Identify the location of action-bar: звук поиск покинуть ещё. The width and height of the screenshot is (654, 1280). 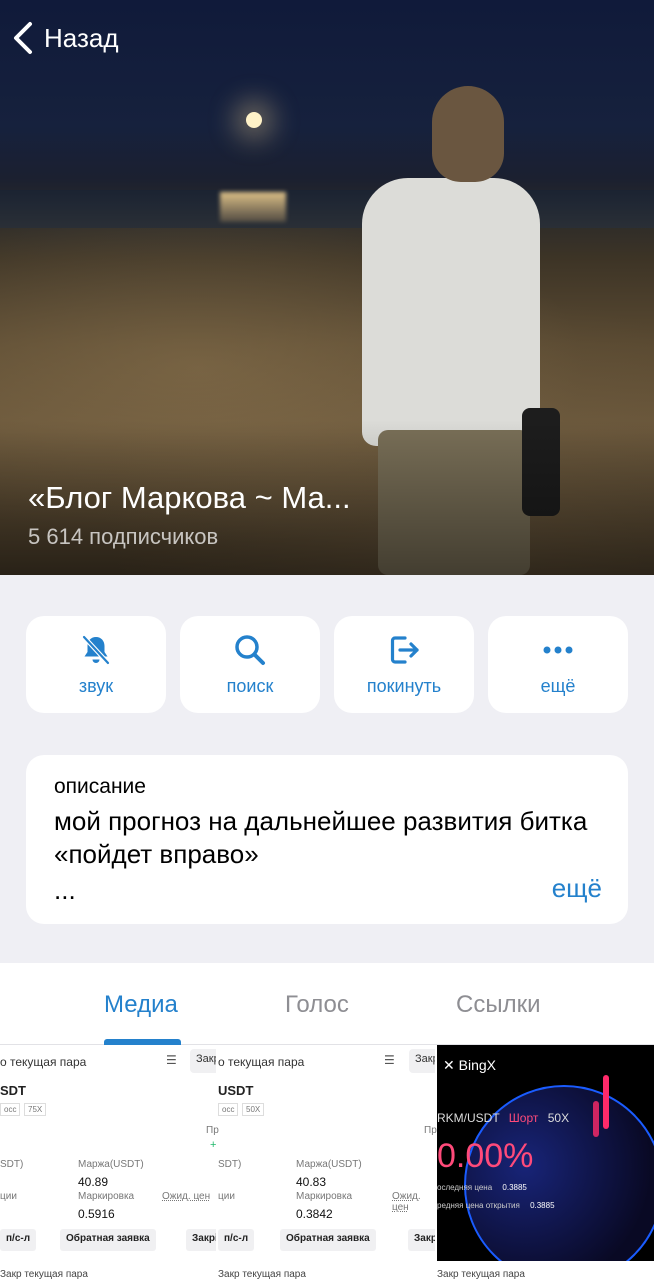
(327, 664).